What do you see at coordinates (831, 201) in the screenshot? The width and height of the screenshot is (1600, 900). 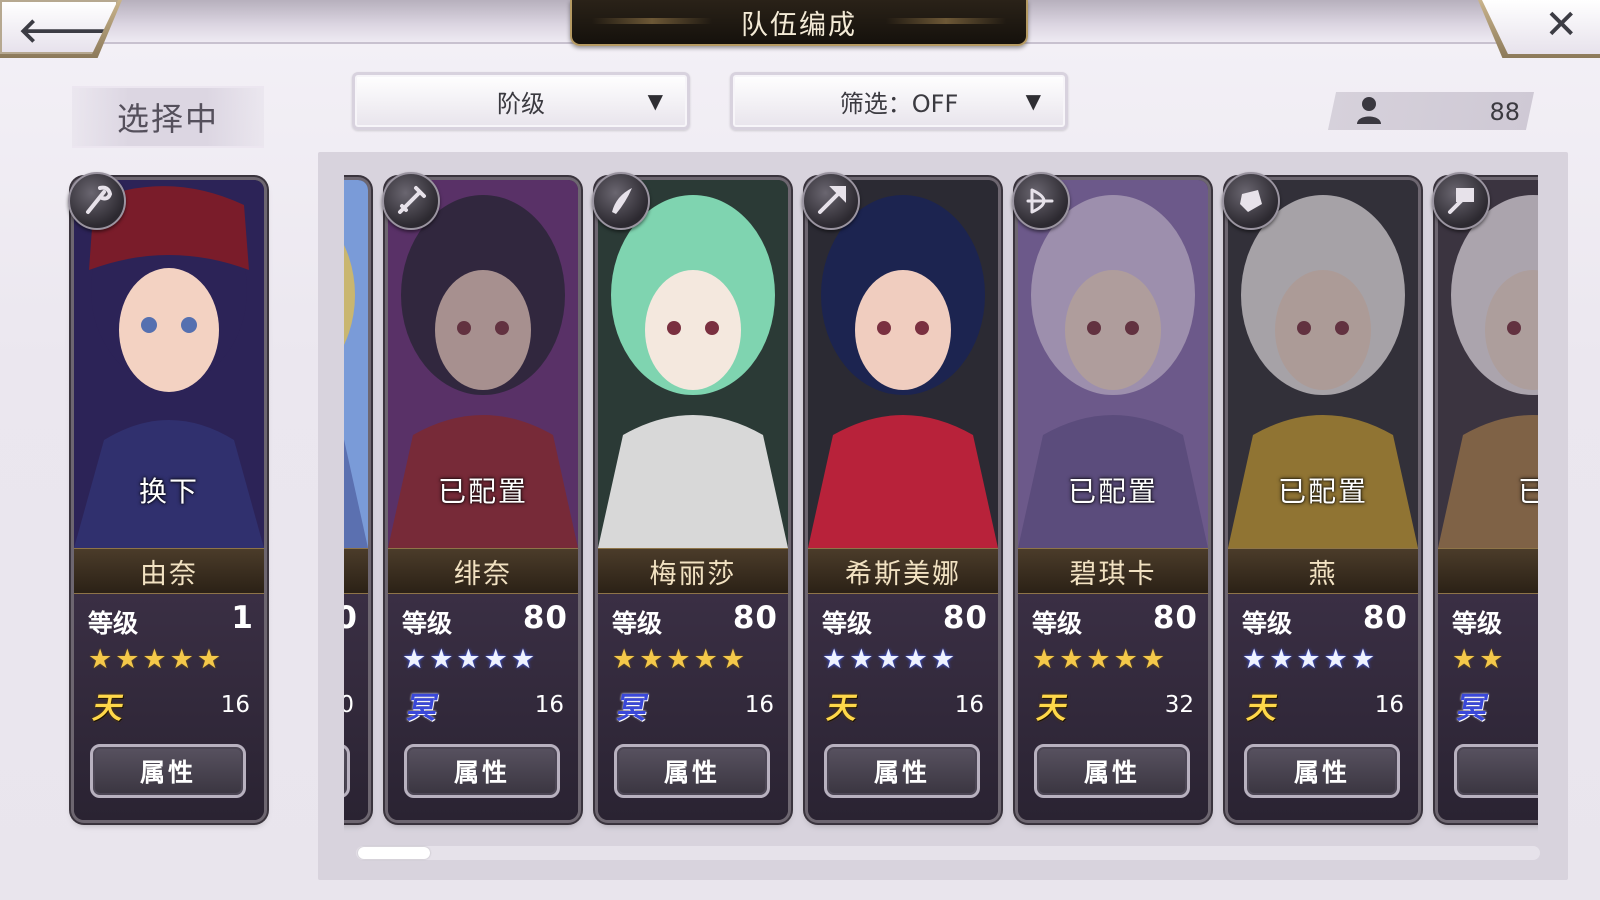 I see `spear-icon` at bounding box center [831, 201].